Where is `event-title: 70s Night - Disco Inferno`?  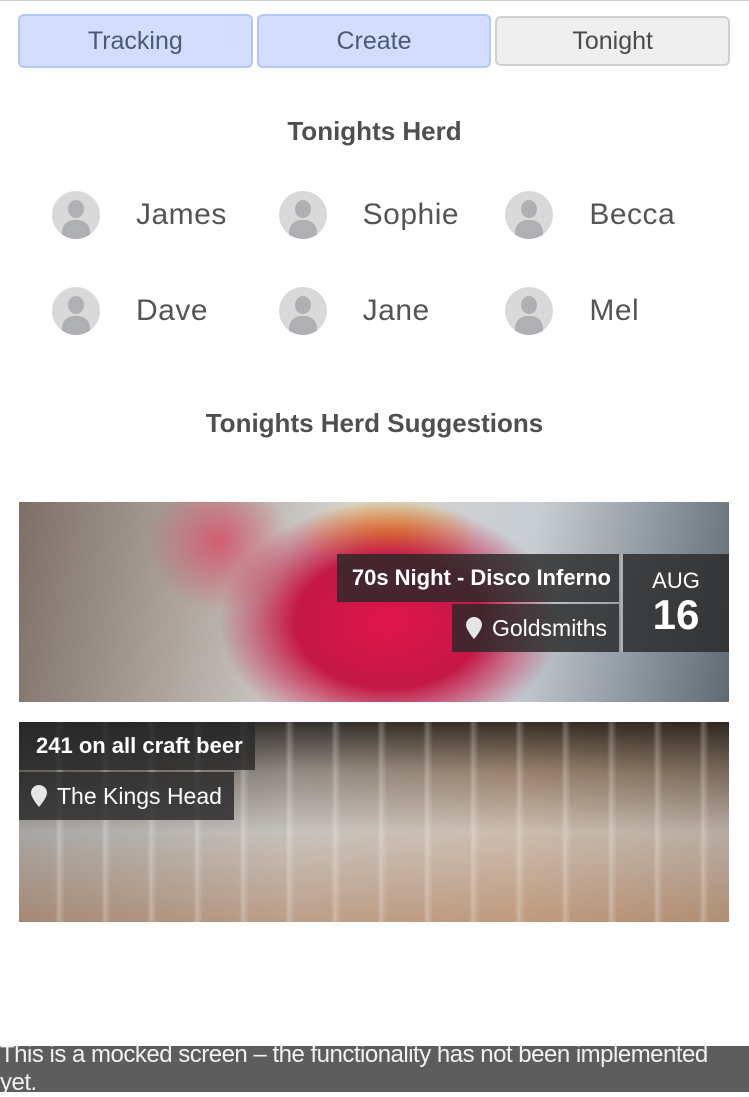 event-title: 70s Night - Disco Inferno is located at coordinates (477, 578).